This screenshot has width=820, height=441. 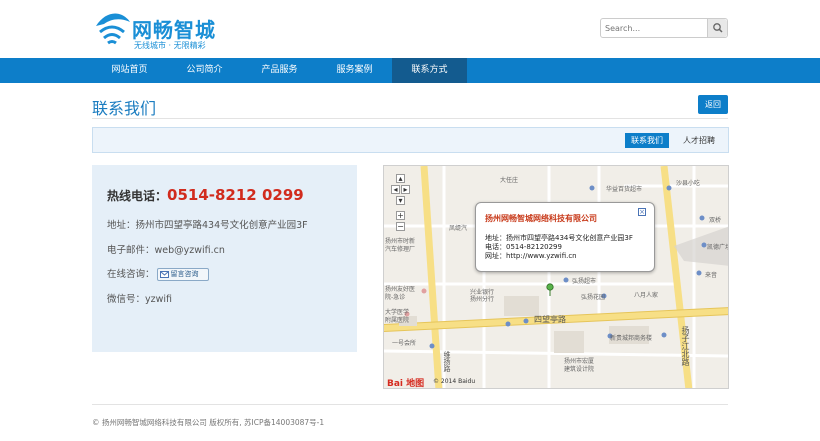 What do you see at coordinates (400, 178) in the screenshot?
I see `pan-up-button: ▴` at bounding box center [400, 178].